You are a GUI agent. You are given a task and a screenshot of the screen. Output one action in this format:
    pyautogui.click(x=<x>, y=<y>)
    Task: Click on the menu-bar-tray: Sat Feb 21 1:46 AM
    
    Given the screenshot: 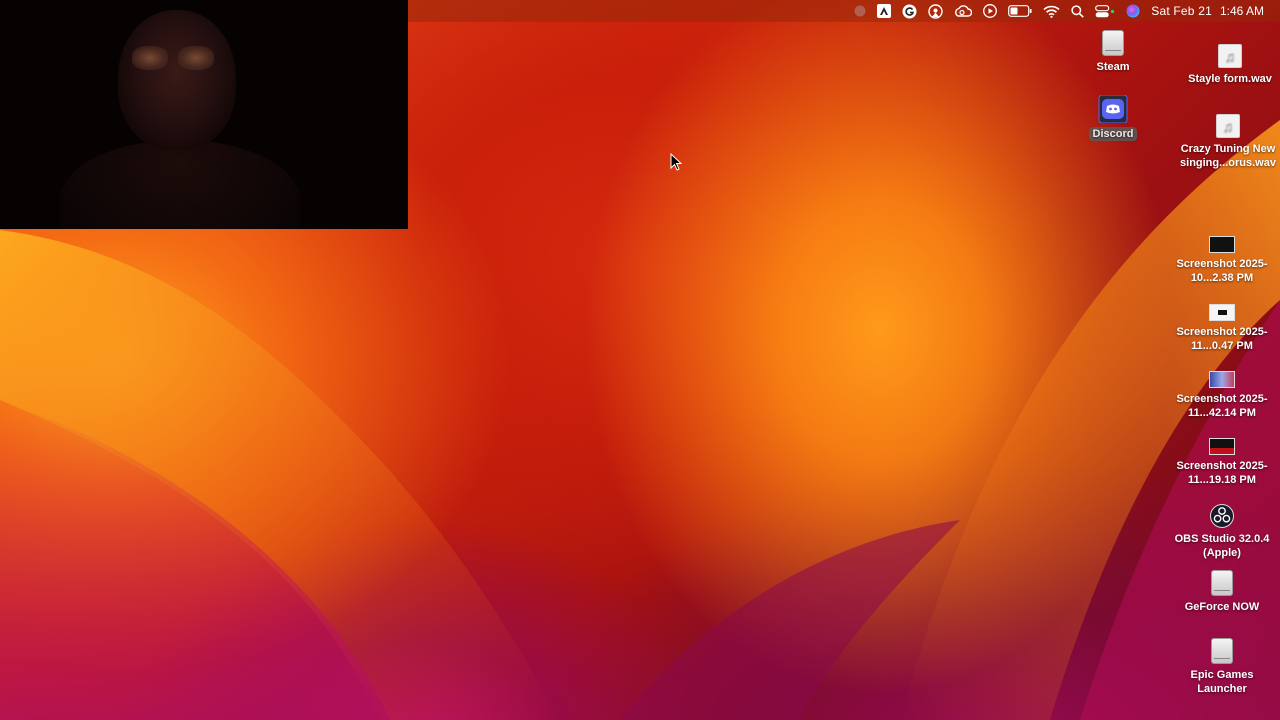 What is the action you would take?
    pyautogui.click(x=1067, y=11)
    